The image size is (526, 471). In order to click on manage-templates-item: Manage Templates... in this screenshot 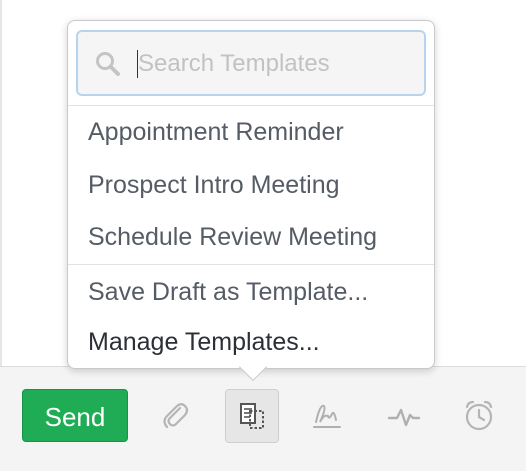, I will do `click(204, 342)`.